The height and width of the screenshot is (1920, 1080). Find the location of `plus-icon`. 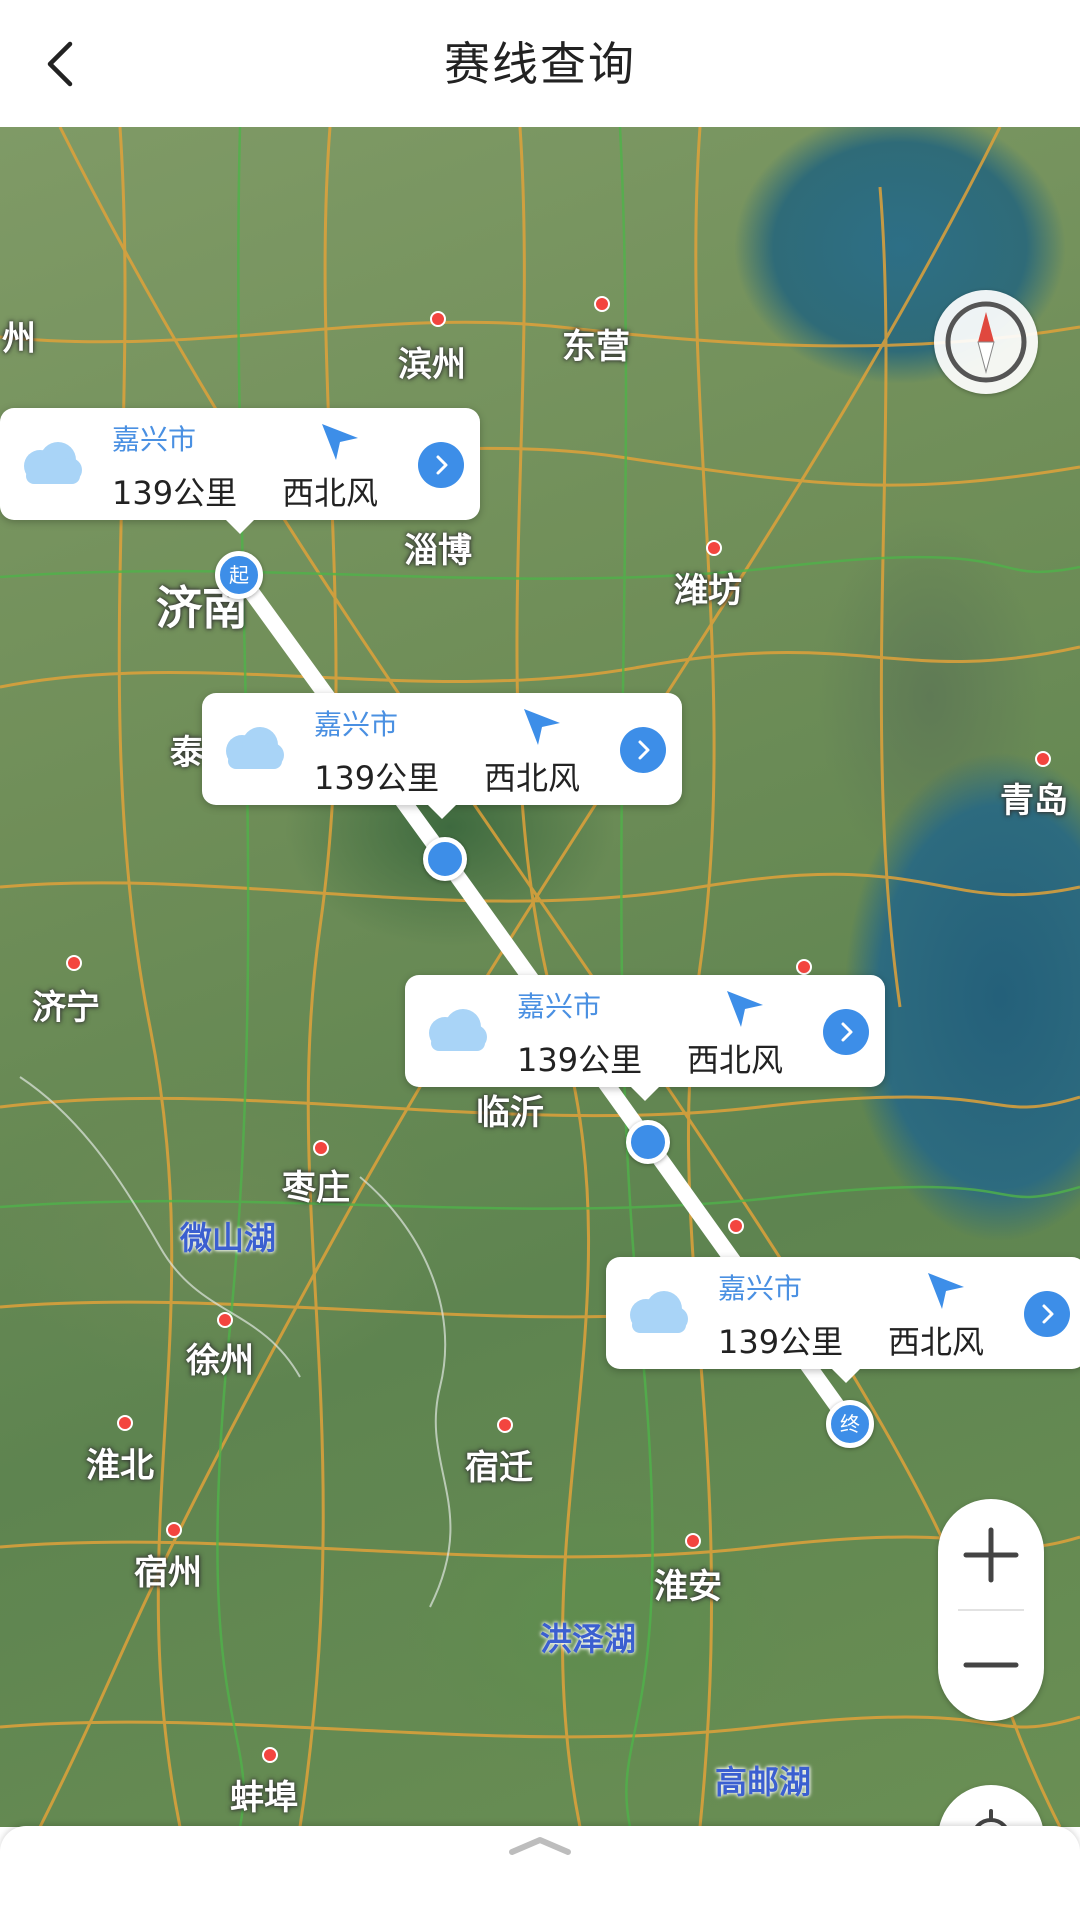

plus-icon is located at coordinates (991, 1555).